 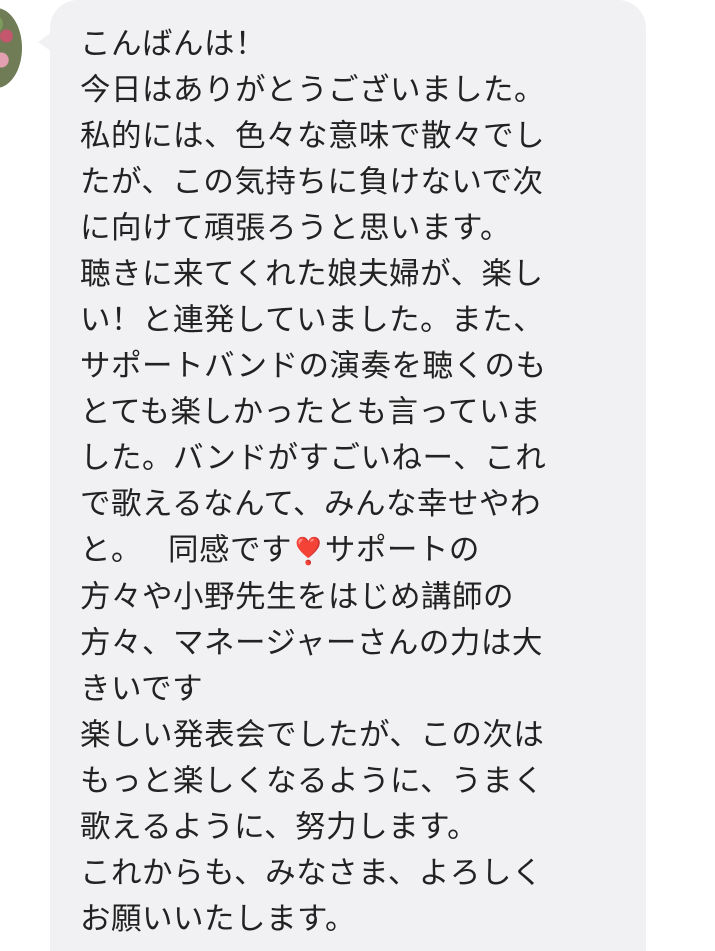 I want to click on contact-avatar, so click(x=11, y=48).